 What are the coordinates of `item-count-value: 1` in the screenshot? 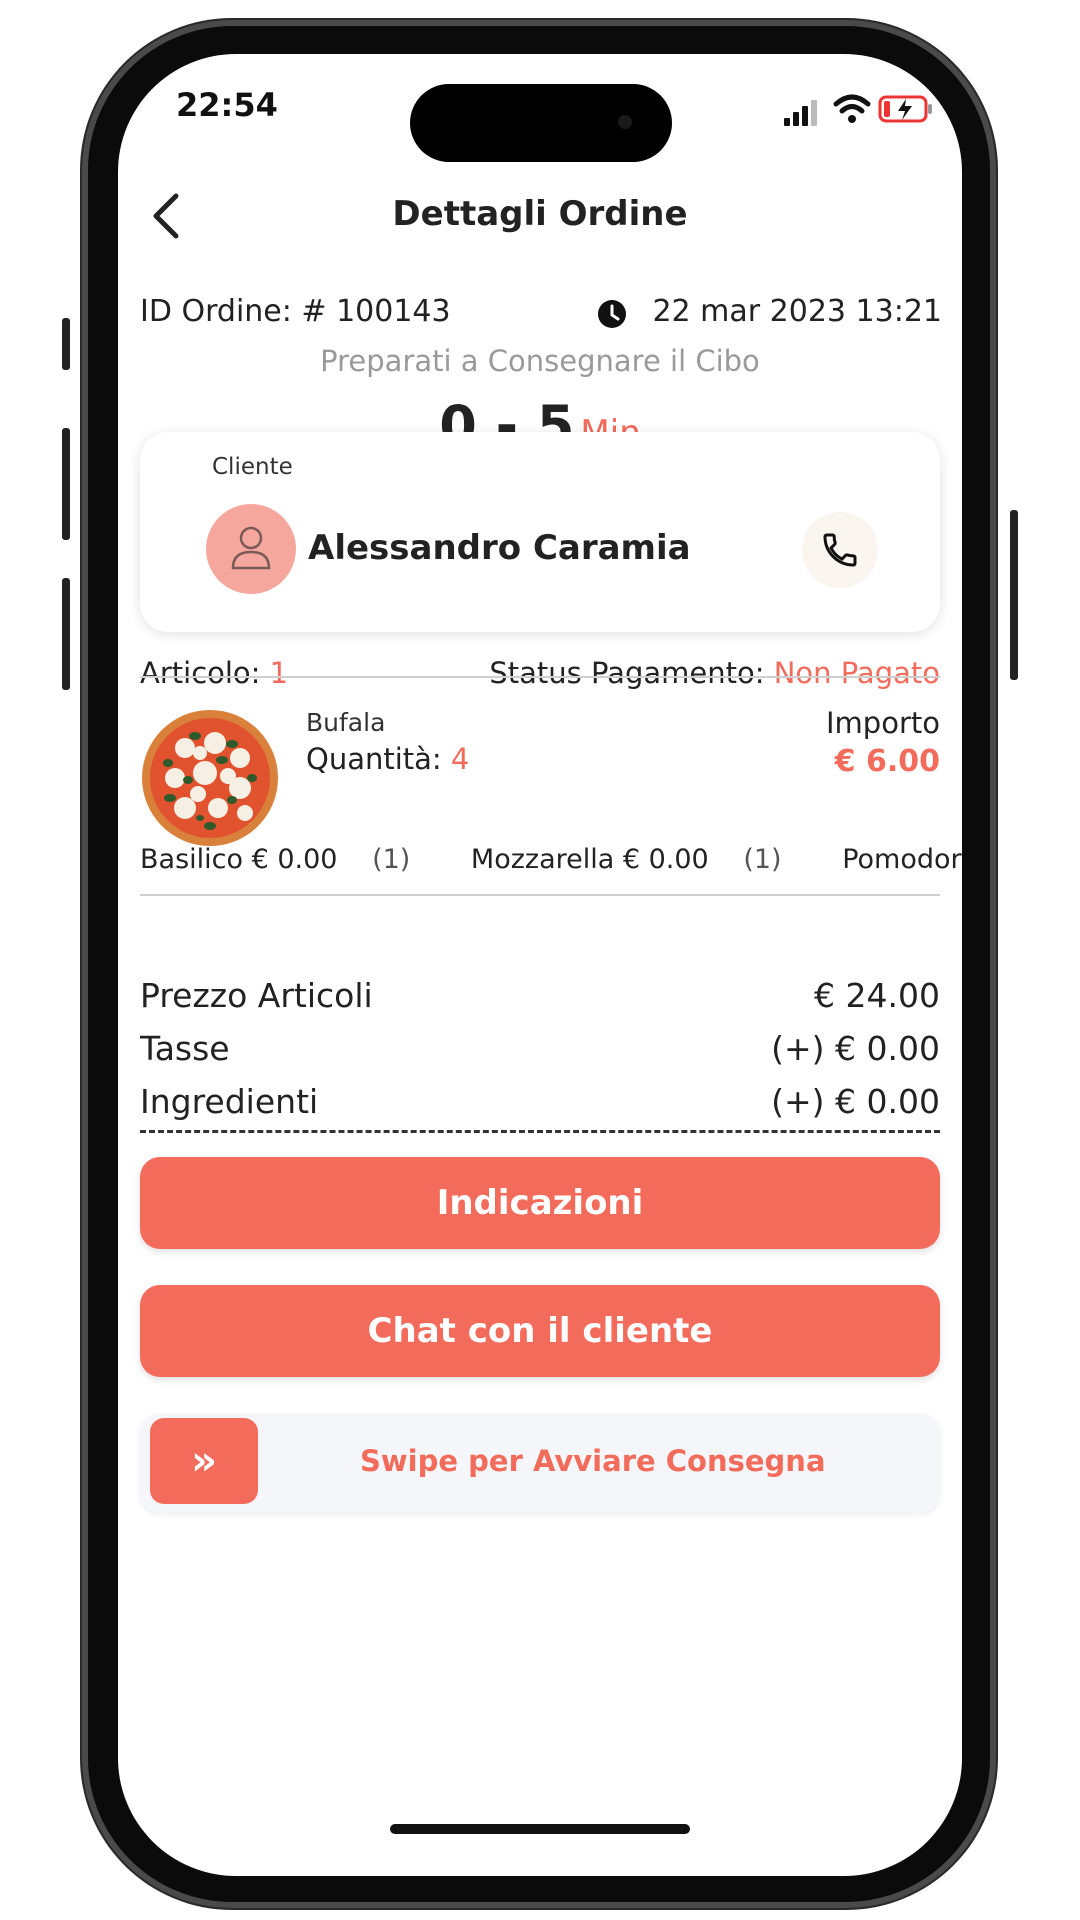 It's located at (279, 673).